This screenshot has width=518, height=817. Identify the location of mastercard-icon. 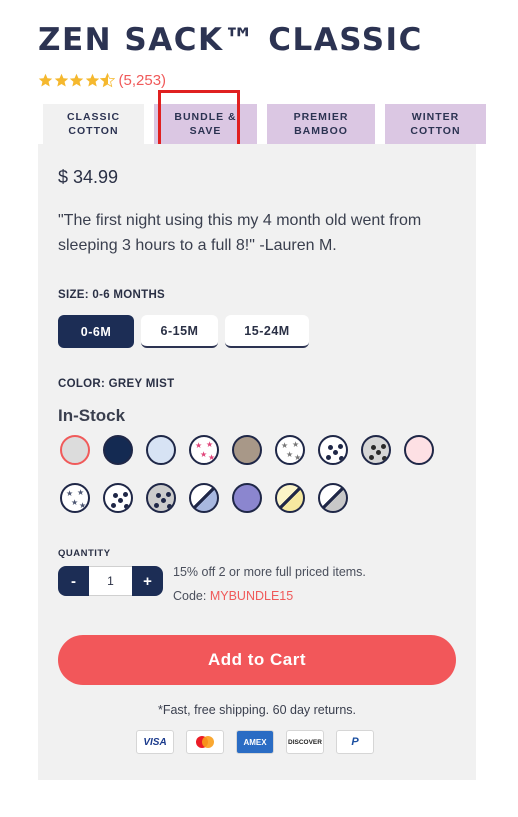
(205, 742).